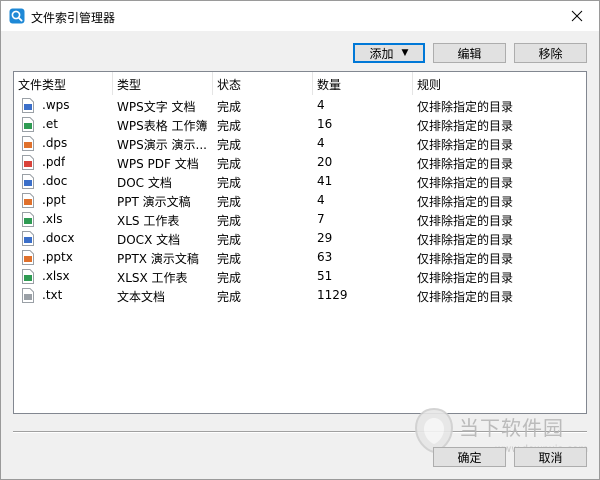  What do you see at coordinates (56, 105) in the screenshot?
I see `file-extension: .wps` at bounding box center [56, 105].